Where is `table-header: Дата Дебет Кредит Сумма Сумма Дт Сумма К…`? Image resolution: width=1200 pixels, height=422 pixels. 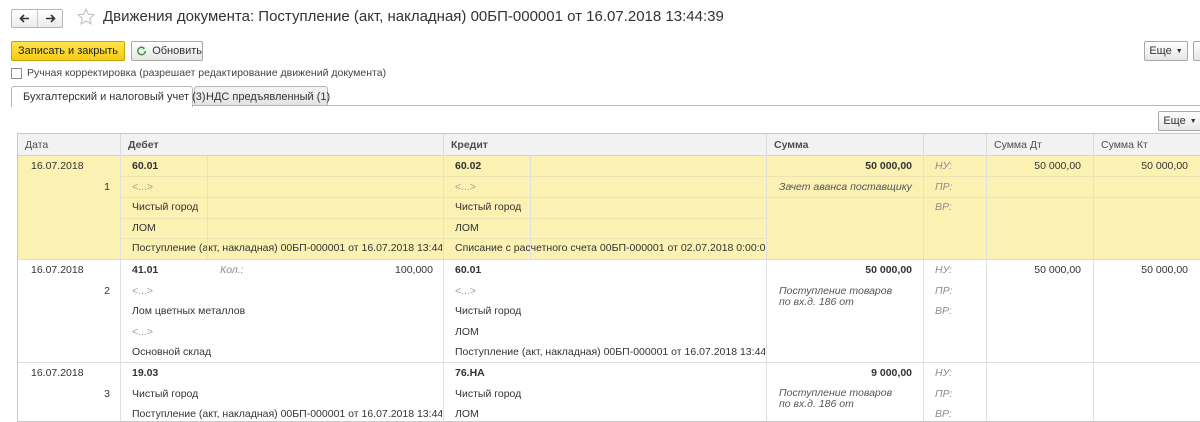
table-header: Дата Дебет Кредит Сумма Сумма Дт Сумма К… is located at coordinates (609, 145).